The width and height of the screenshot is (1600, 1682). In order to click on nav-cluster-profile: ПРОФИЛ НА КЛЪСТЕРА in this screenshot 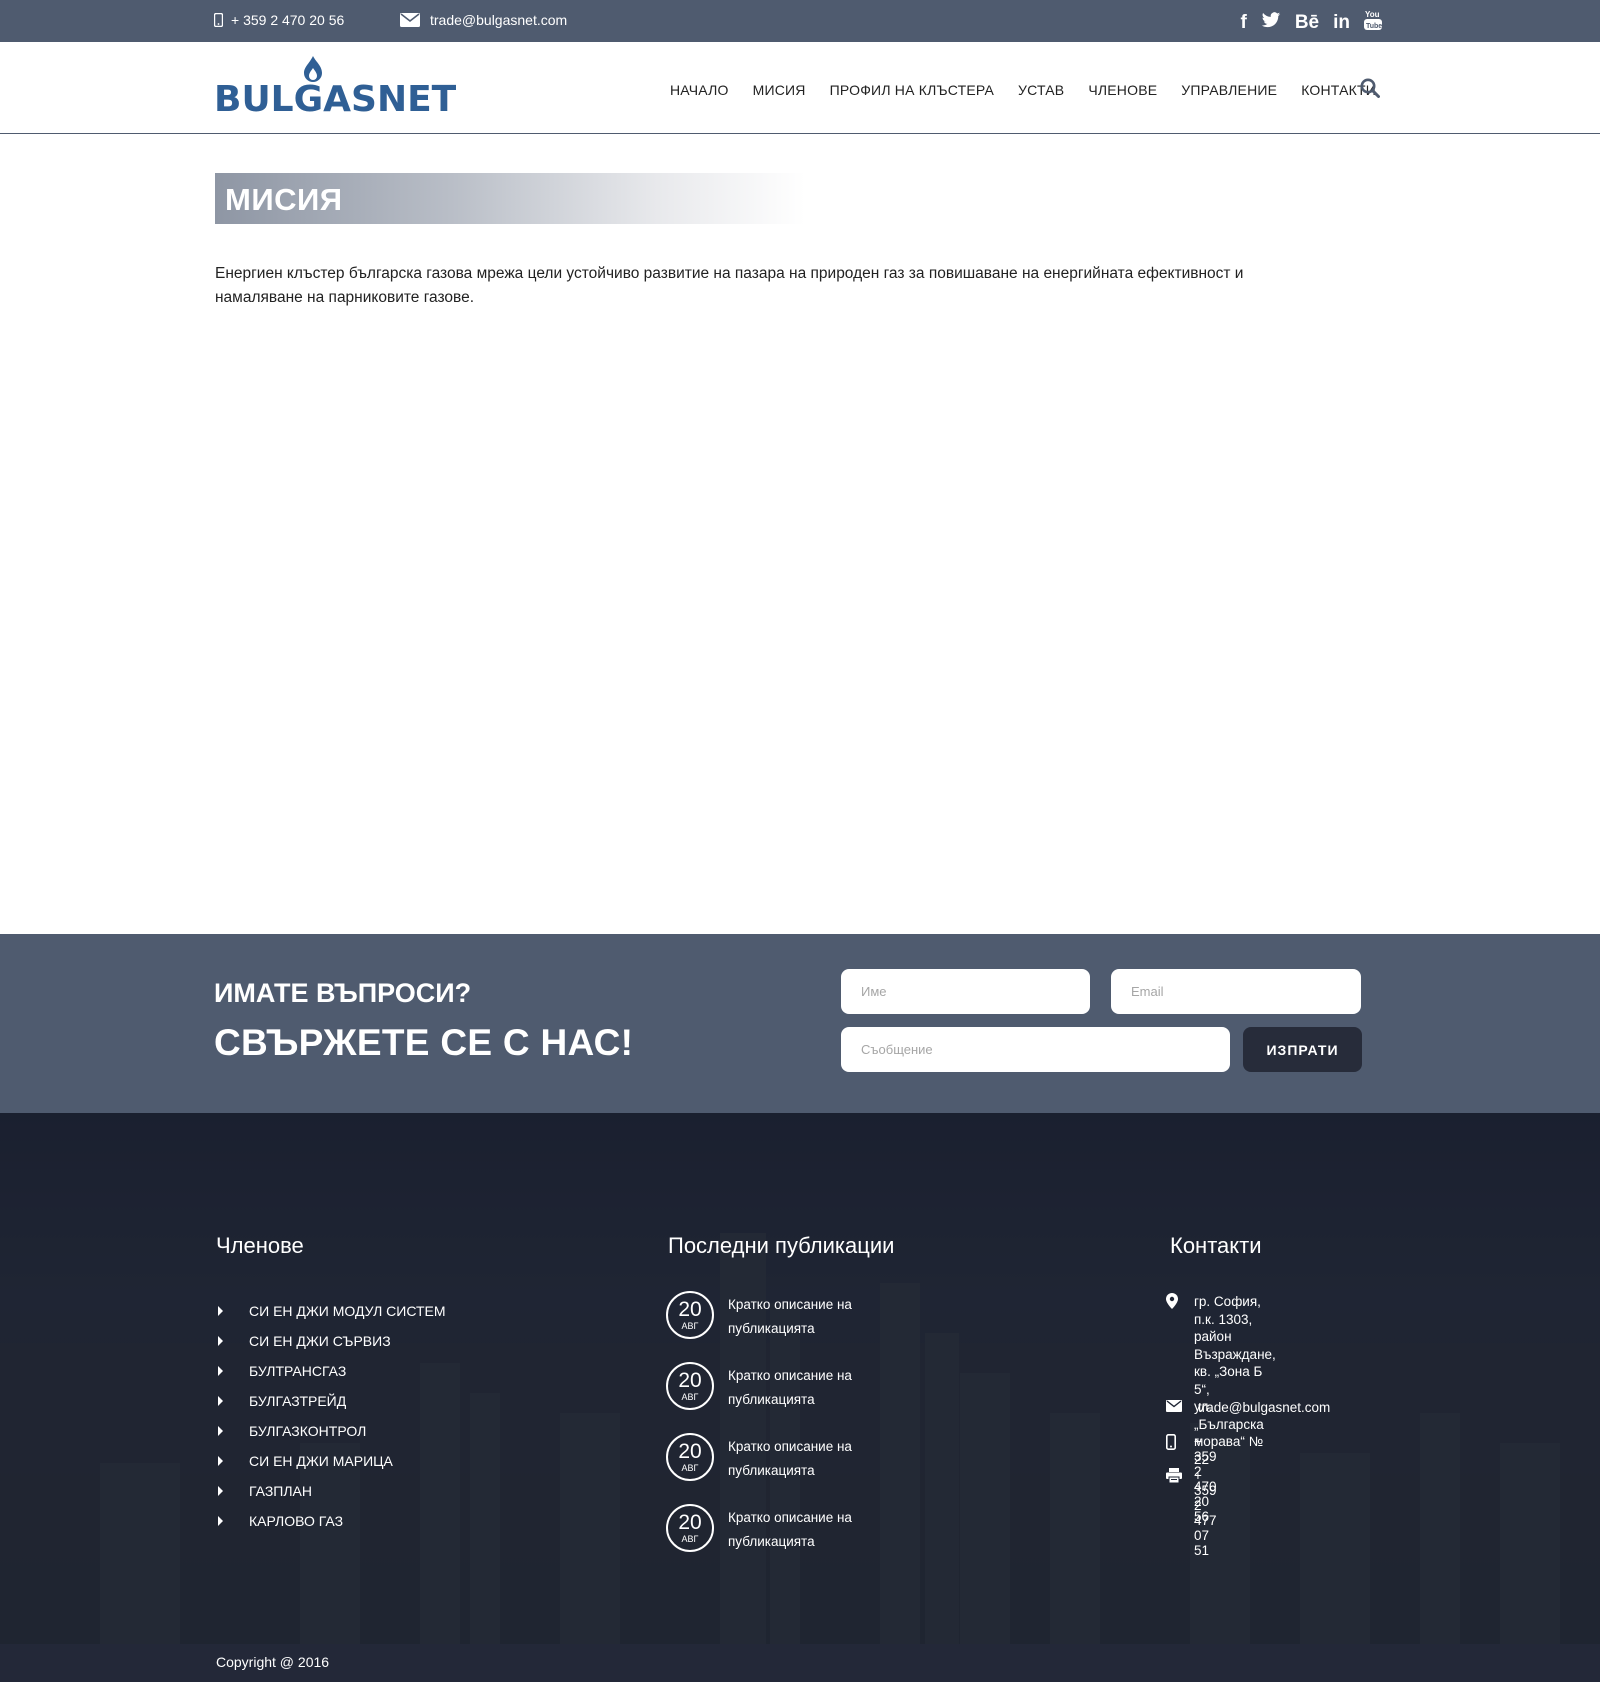, I will do `click(912, 90)`.